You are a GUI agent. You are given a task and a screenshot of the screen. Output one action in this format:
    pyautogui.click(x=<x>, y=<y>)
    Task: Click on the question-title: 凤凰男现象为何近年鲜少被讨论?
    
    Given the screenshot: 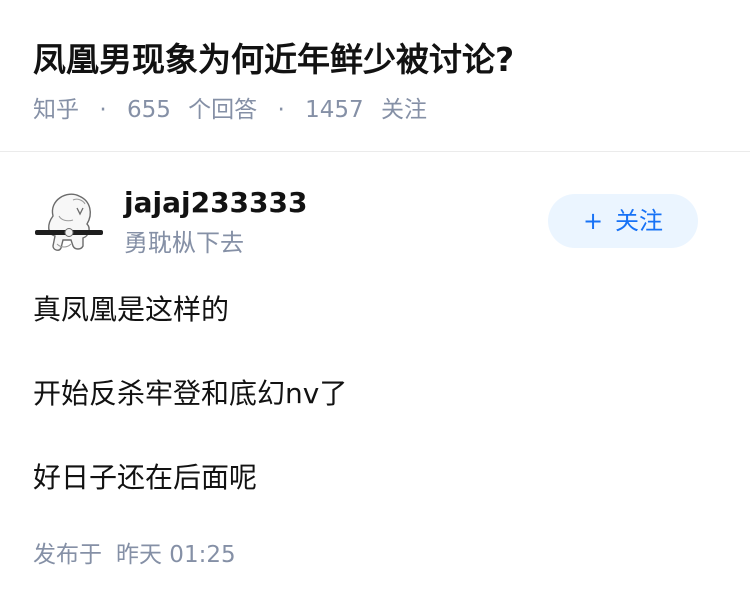 What is the action you would take?
    pyautogui.click(x=273, y=60)
    